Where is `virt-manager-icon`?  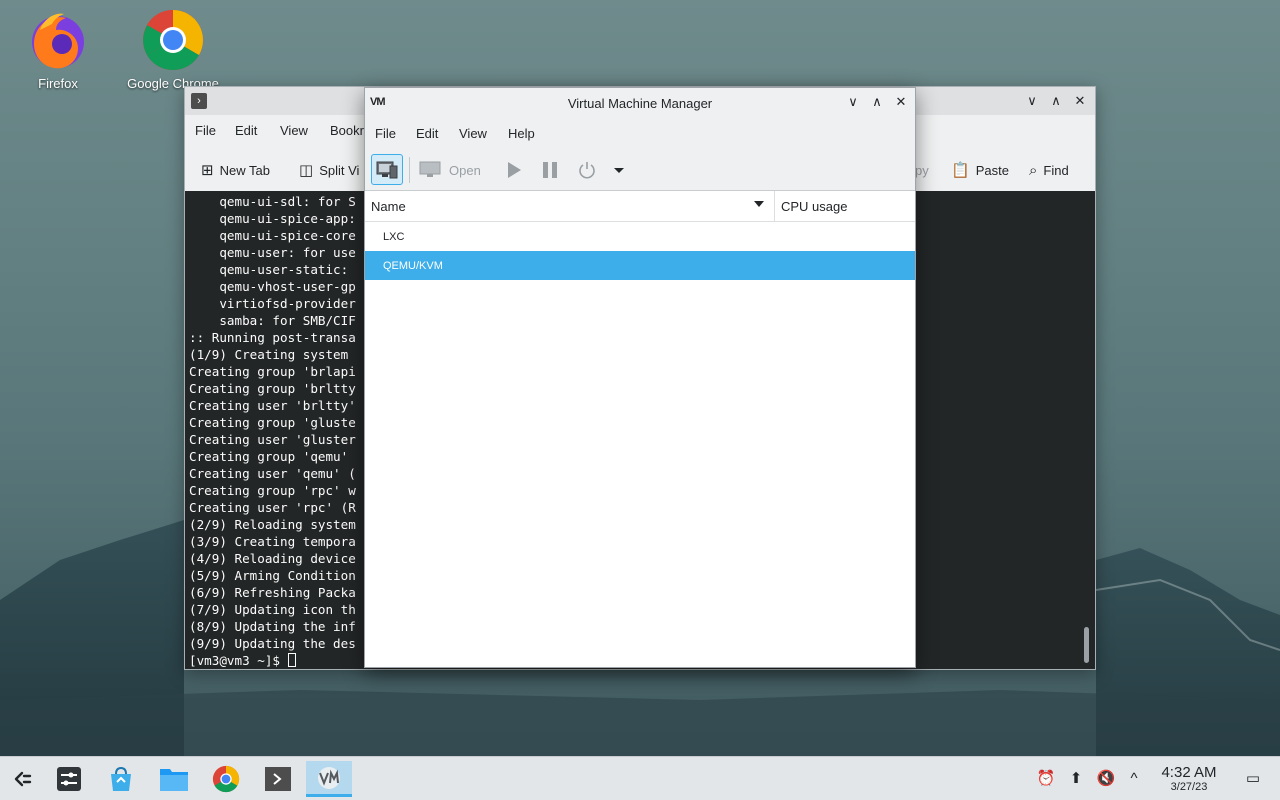 virt-manager-icon is located at coordinates (329, 777).